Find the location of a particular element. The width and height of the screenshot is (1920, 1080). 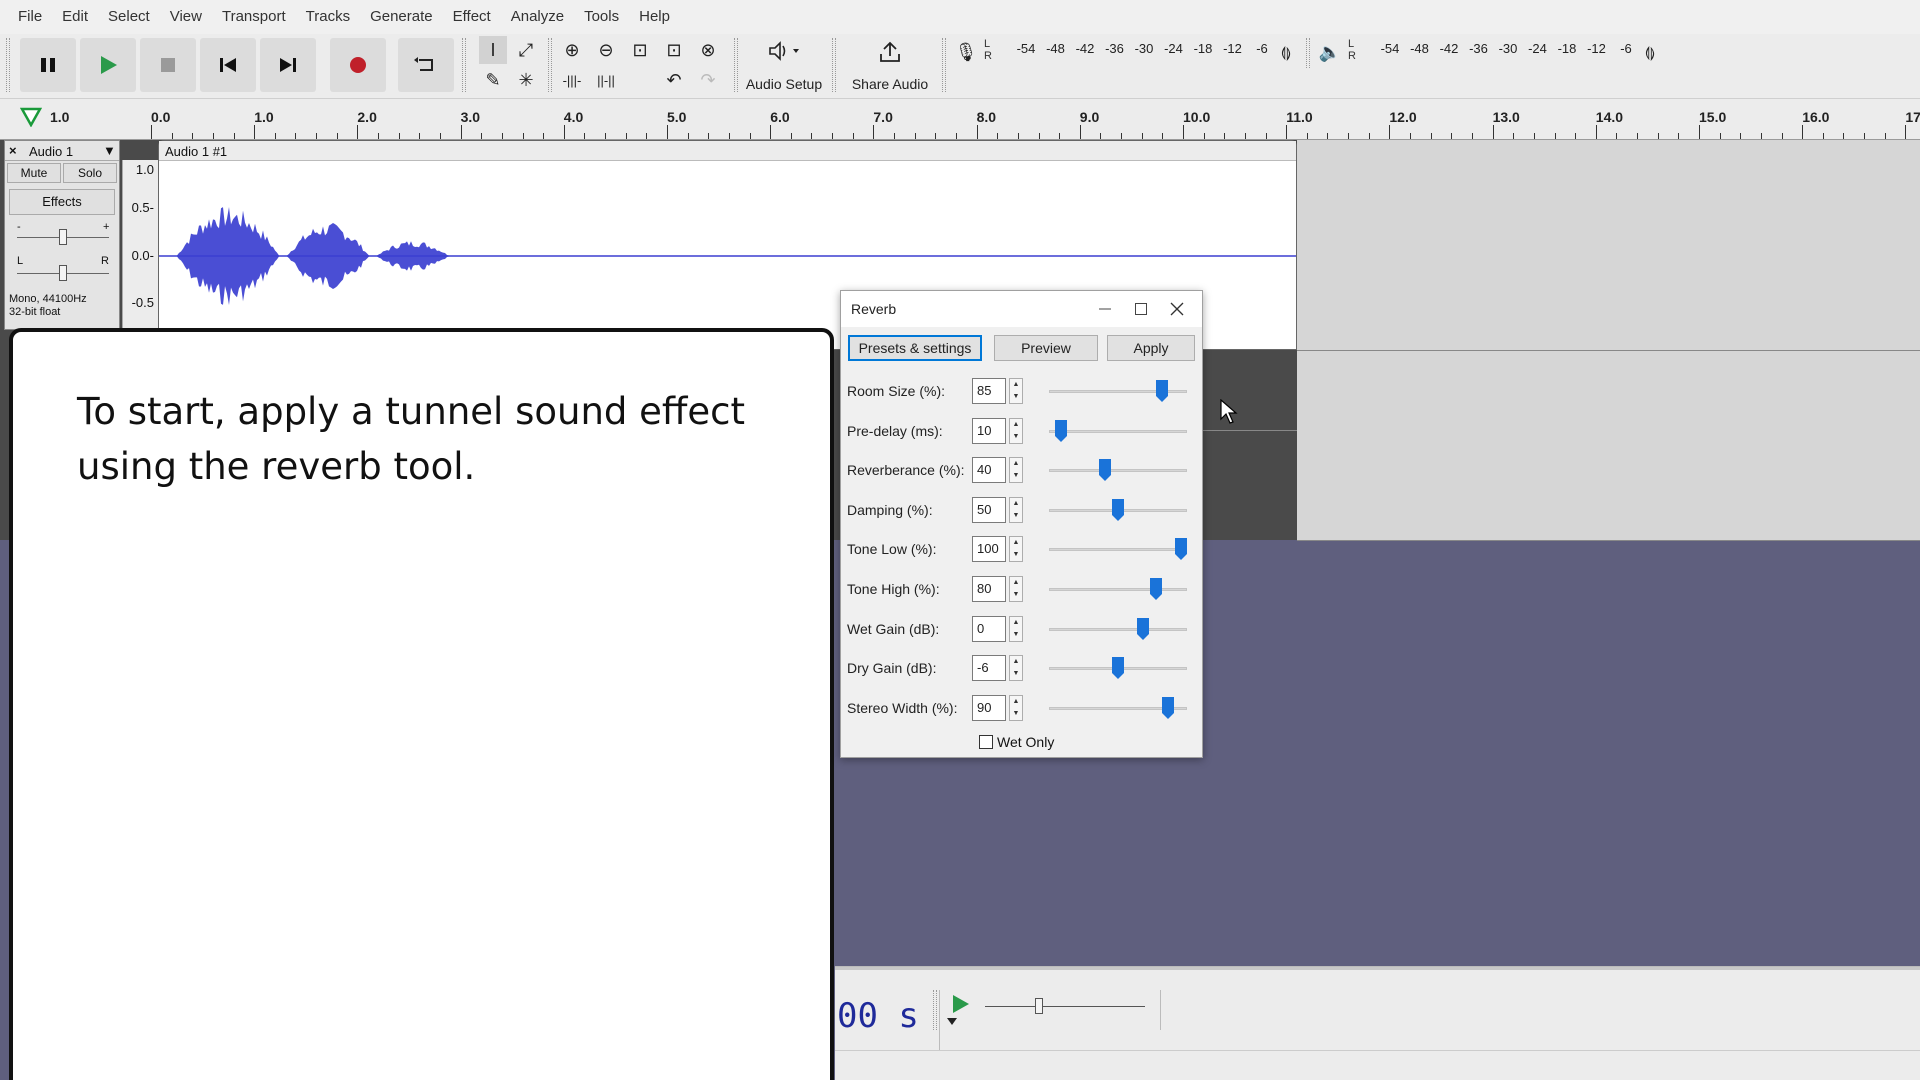

param-value-input: 80 is located at coordinates (989, 589).